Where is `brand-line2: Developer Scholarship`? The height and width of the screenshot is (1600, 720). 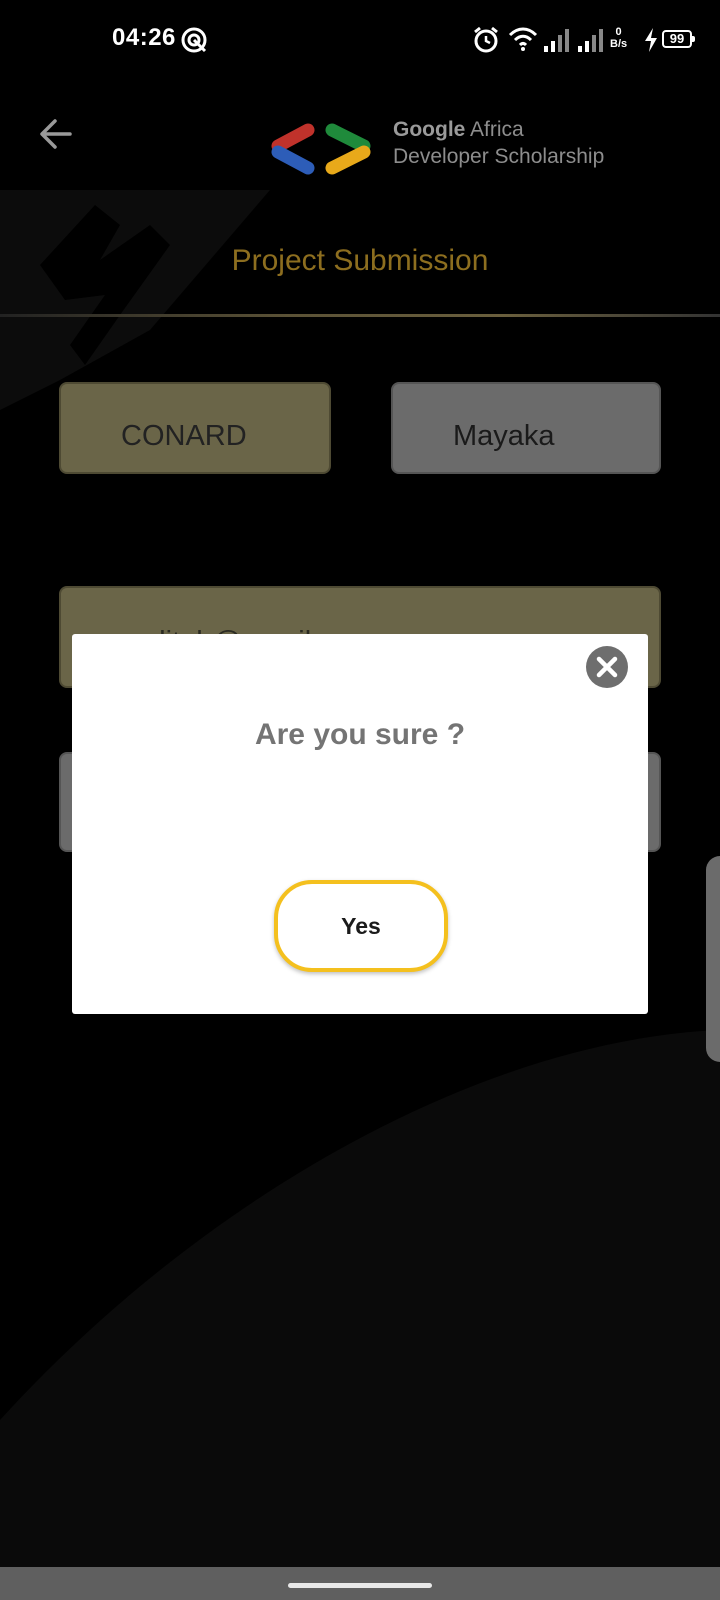 brand-line2: Developer Scholarship is located at coordinates (499, 156).